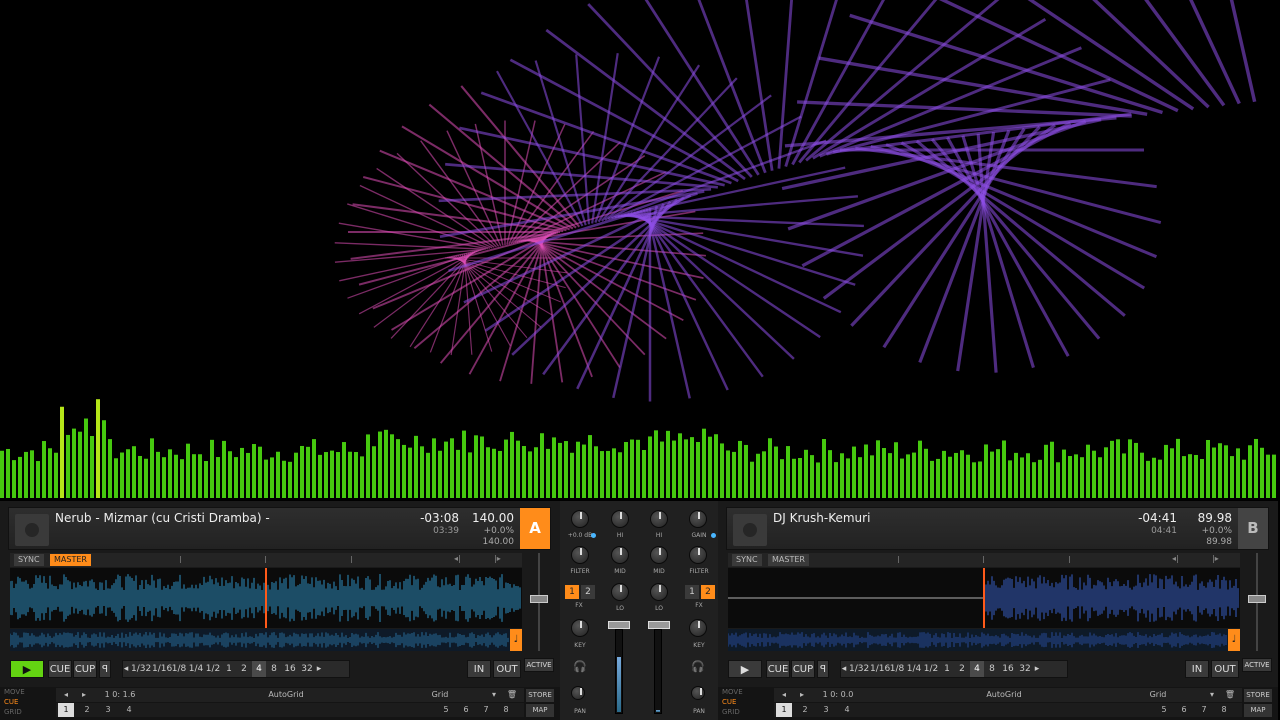 The height and width of the screenshot is (720, 1280). I want to click on gain-knob-b, so click(698, 519).